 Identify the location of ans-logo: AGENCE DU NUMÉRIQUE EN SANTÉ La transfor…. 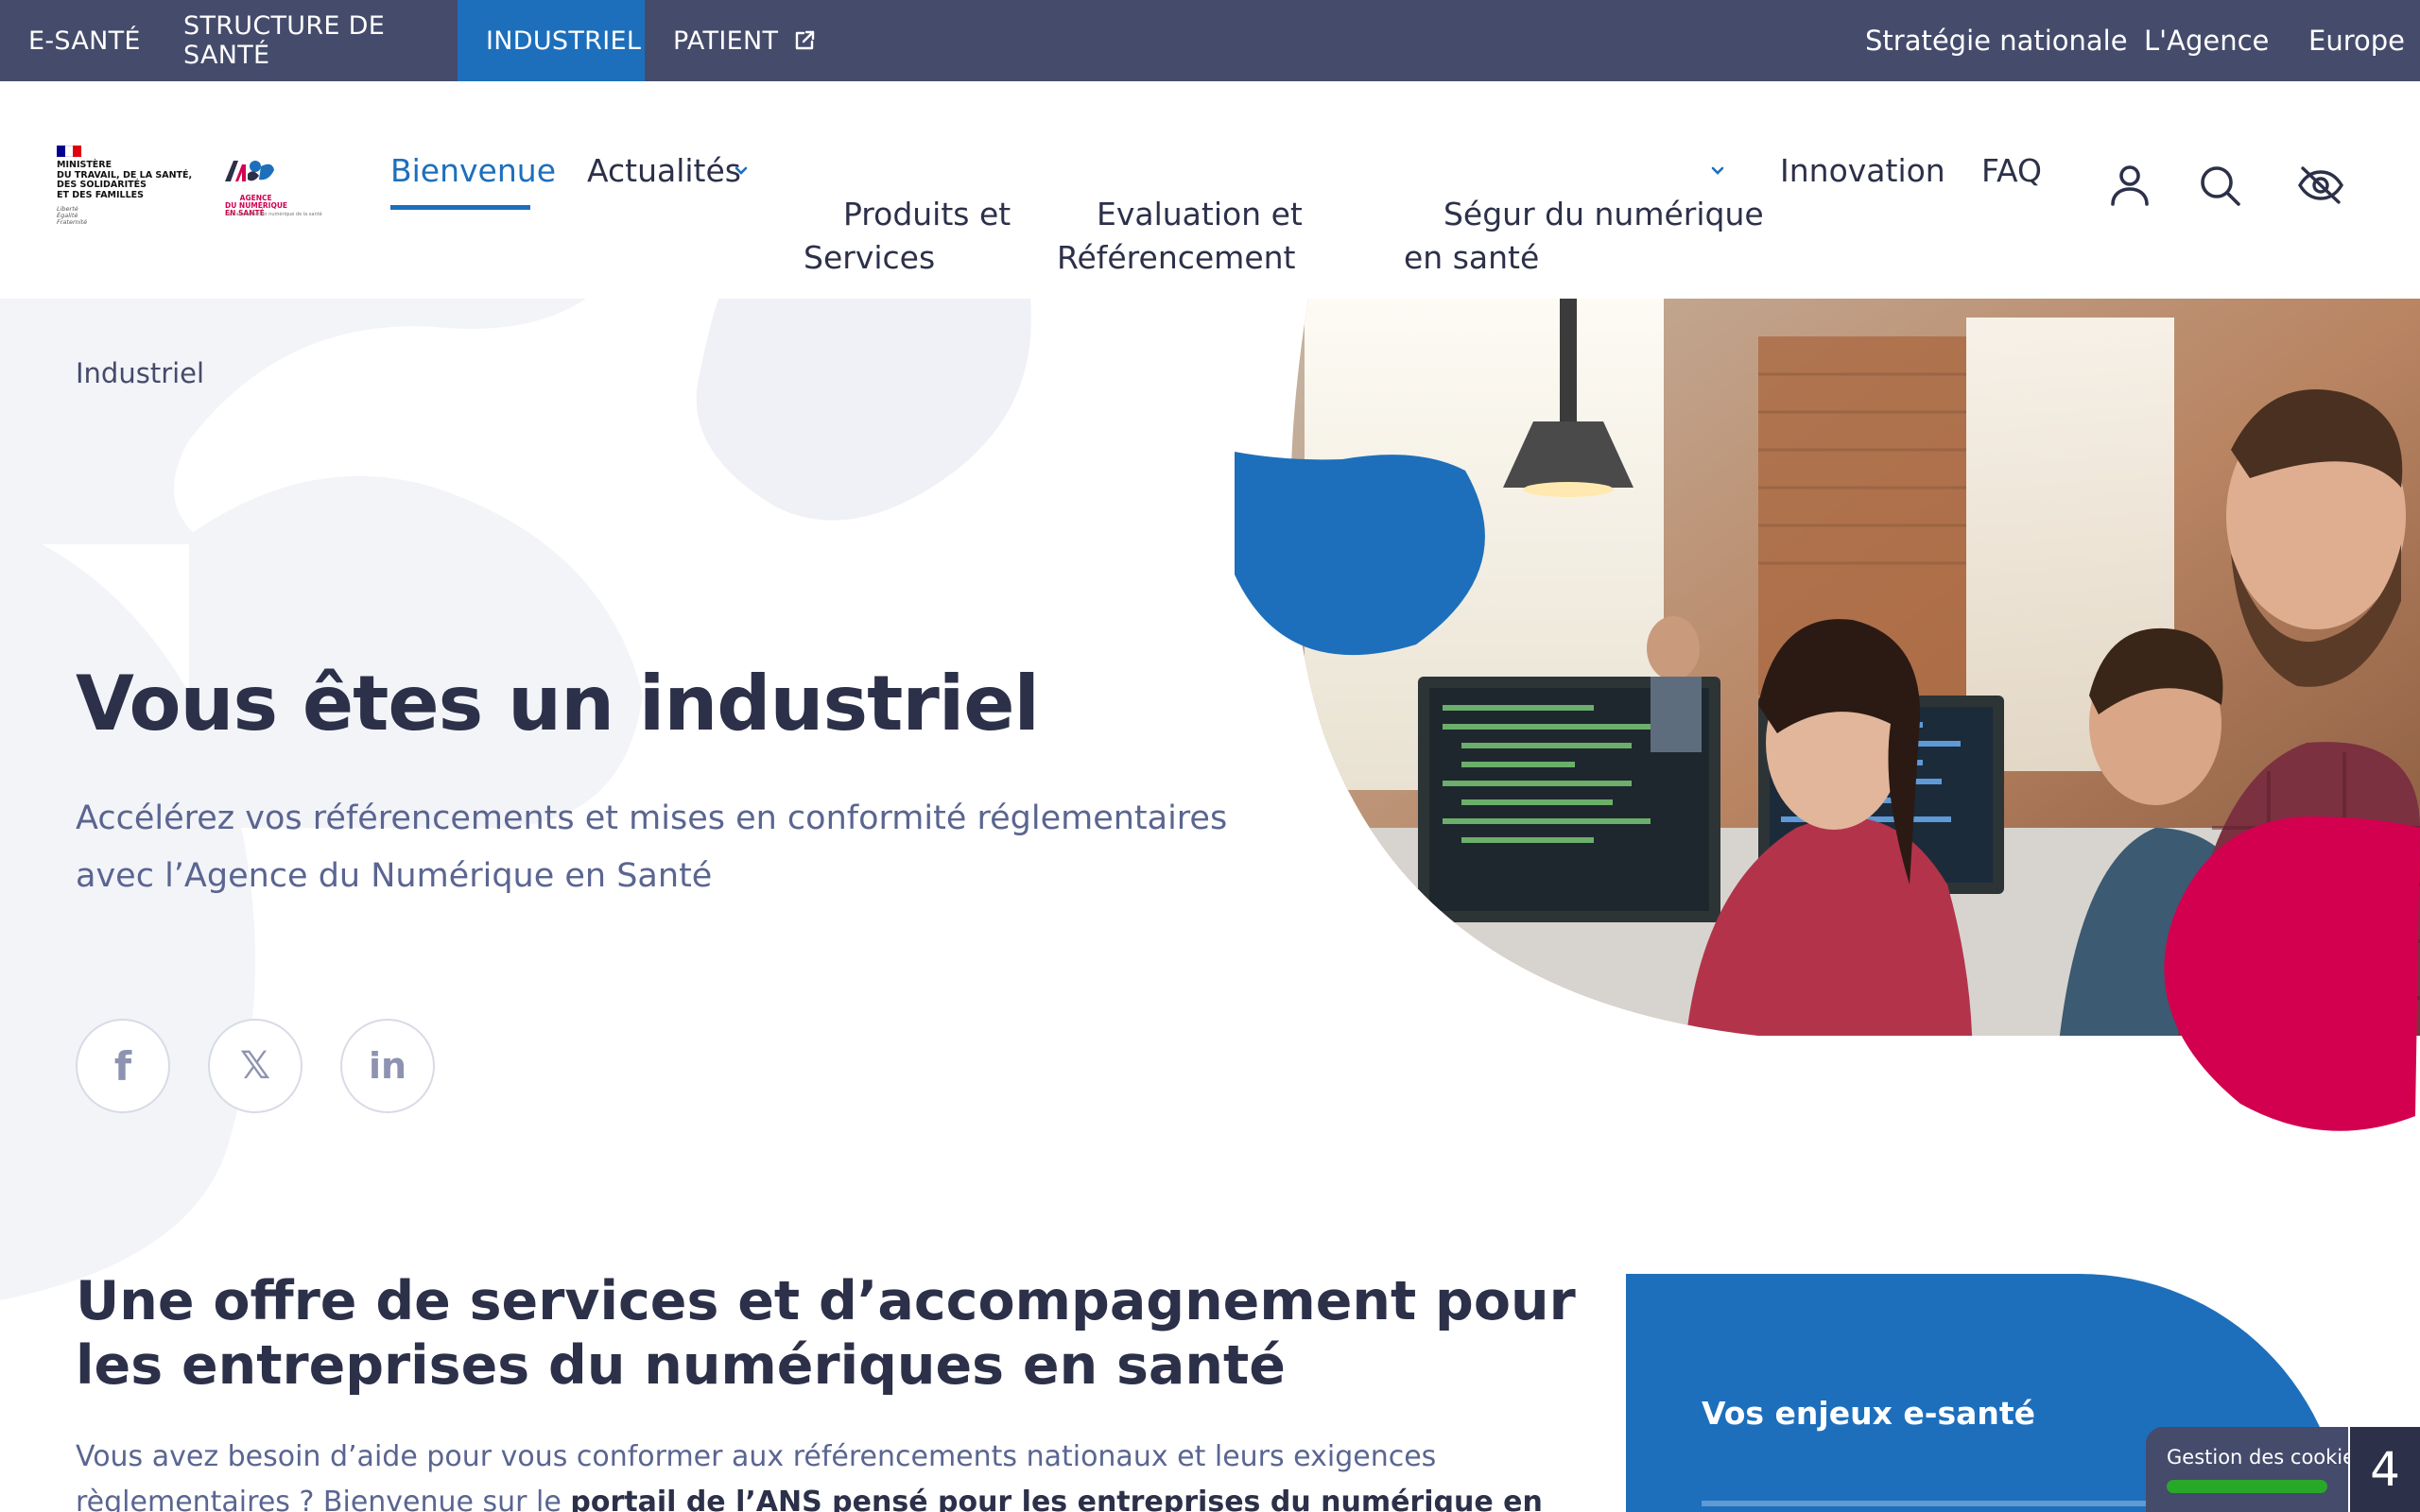
(272, 191).